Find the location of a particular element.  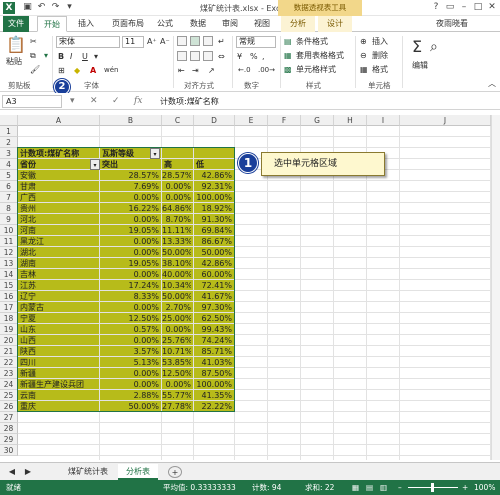

tuchu-cell: 16.22% is located at coordinates (129, 208).